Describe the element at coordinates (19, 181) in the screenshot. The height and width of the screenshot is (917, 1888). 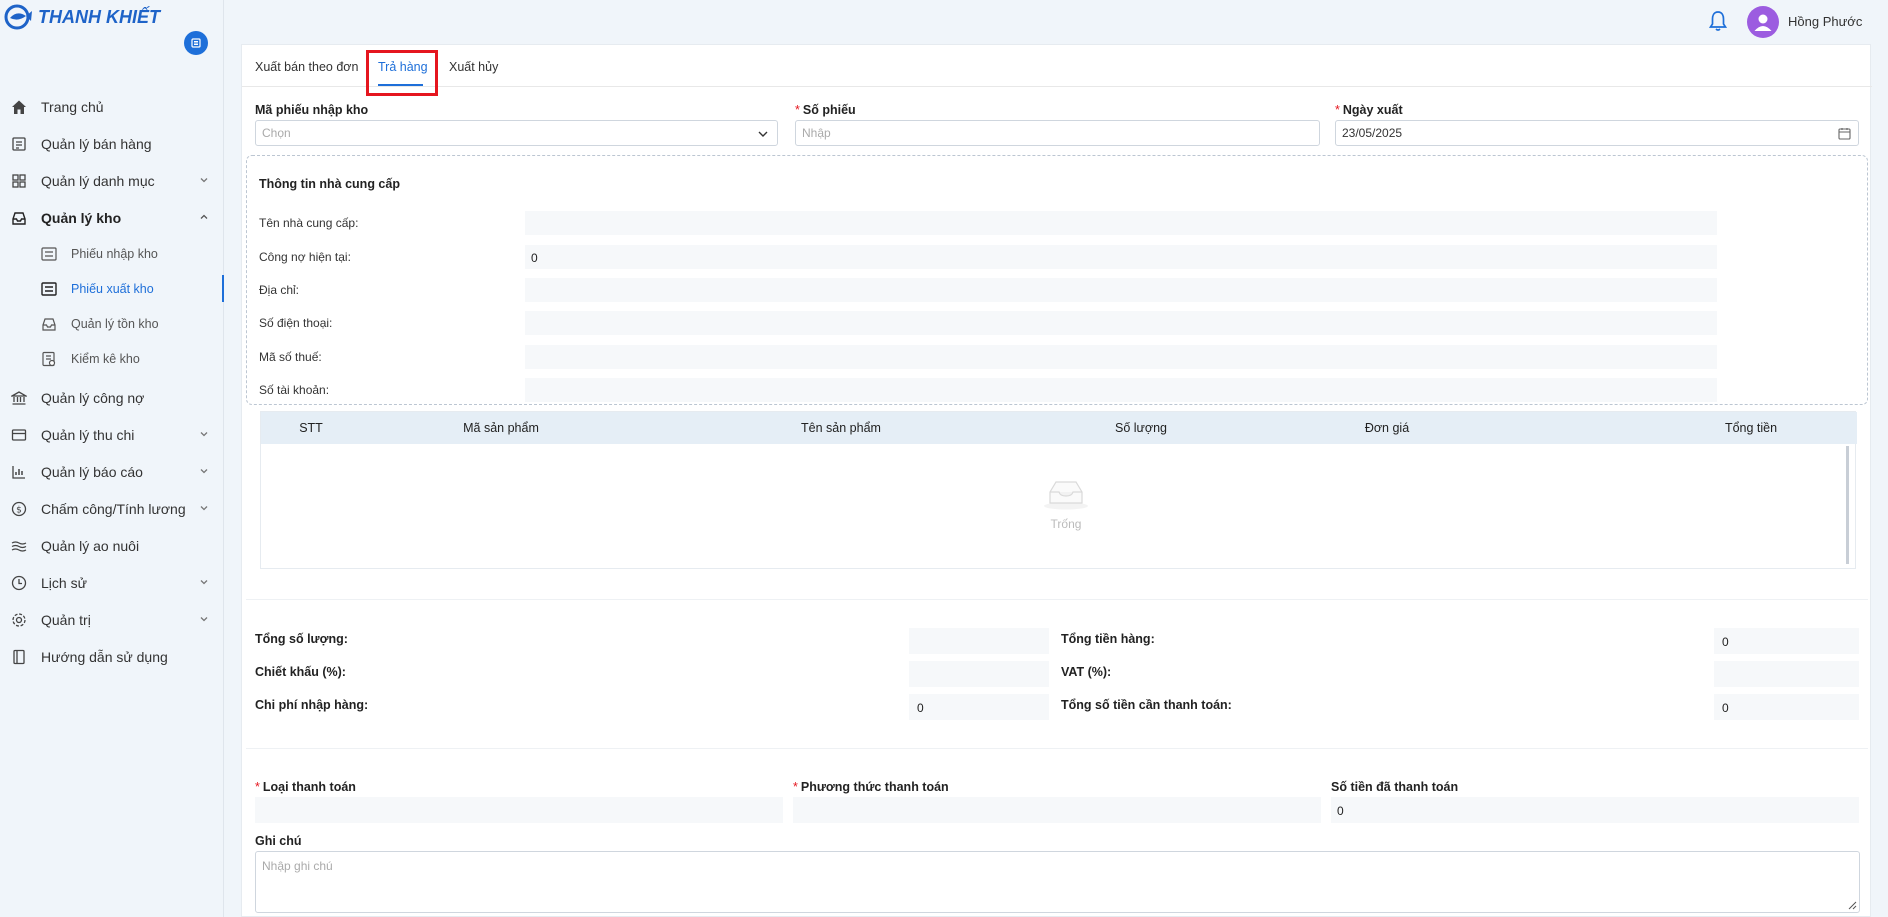
I see `grid-icon` at that location.